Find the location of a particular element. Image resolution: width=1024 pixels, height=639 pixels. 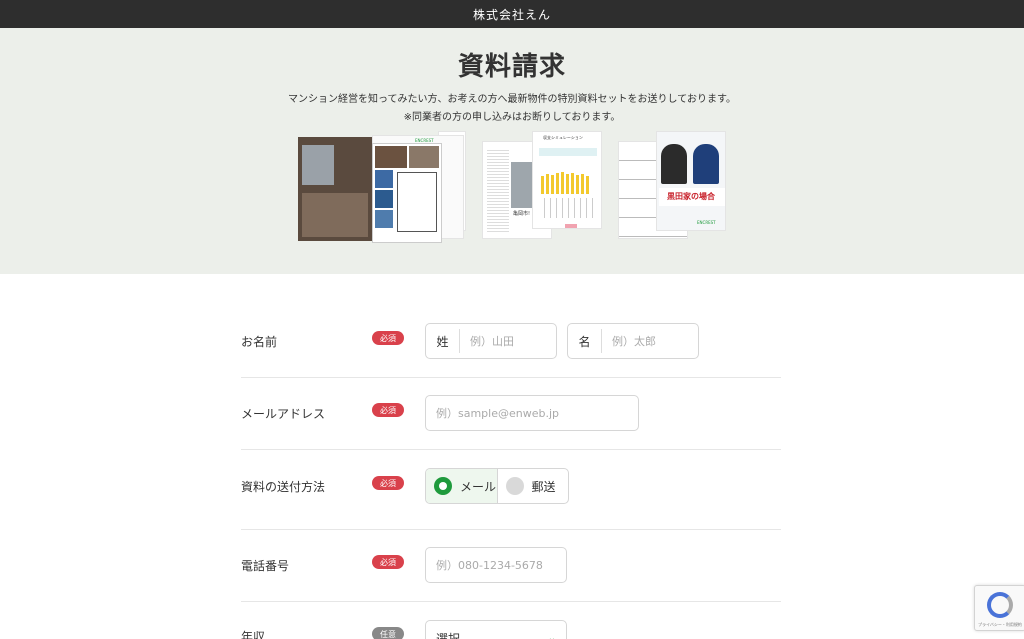

simulation-image: 亀岡市! 収支シミュレーション is located at coordinates (543, 186).